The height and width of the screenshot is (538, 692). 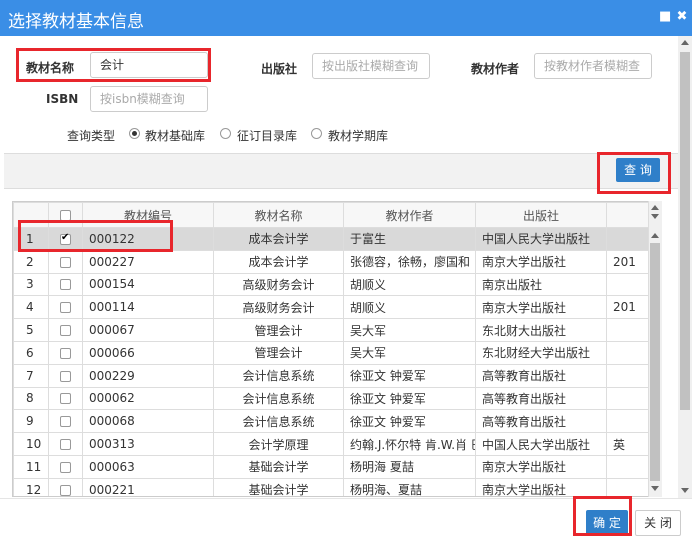 I want to click on highlight-row-box, so click(x=95, y=236).